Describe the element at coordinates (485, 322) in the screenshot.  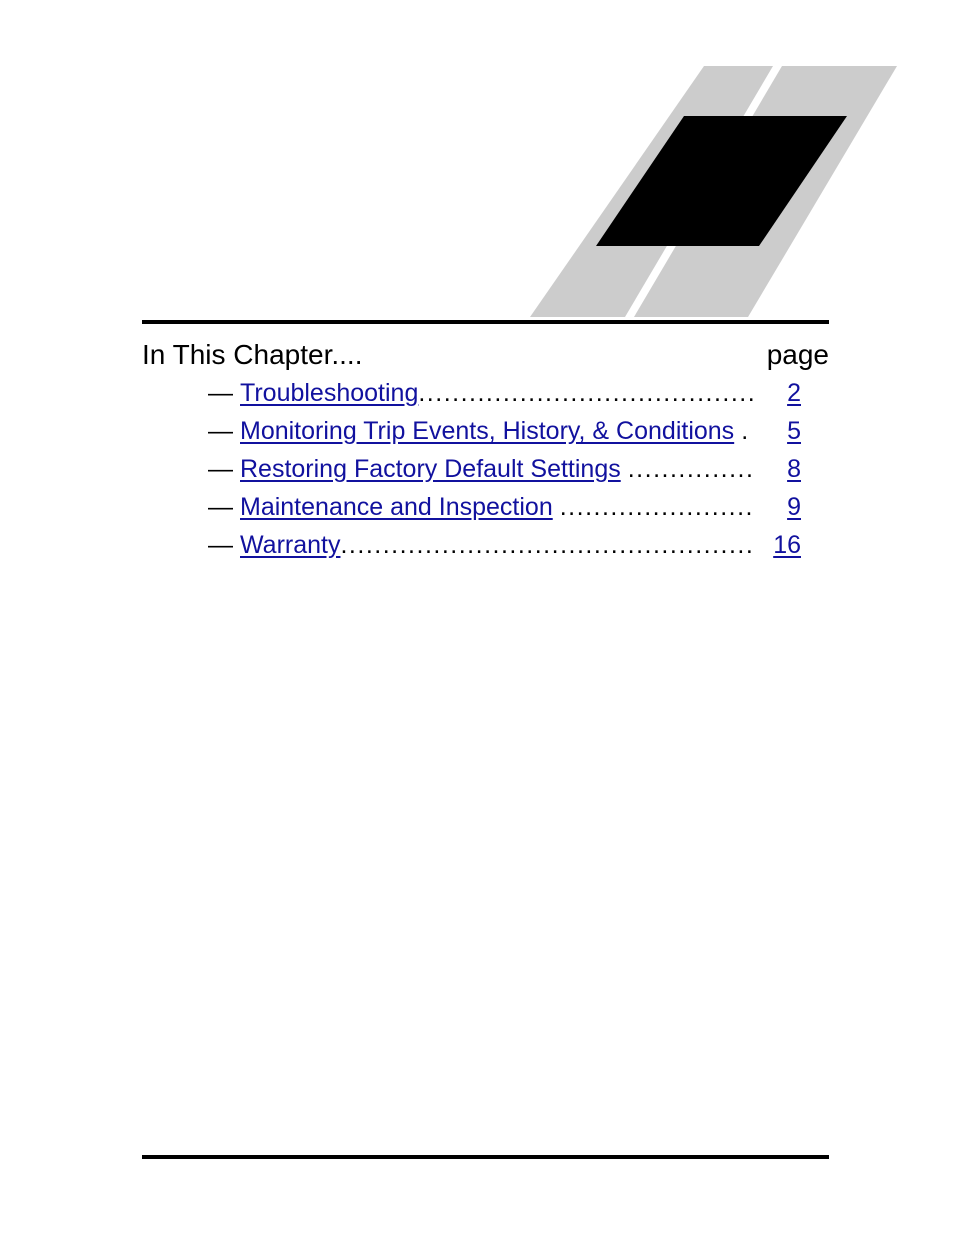
I see `rule-top` at that location.